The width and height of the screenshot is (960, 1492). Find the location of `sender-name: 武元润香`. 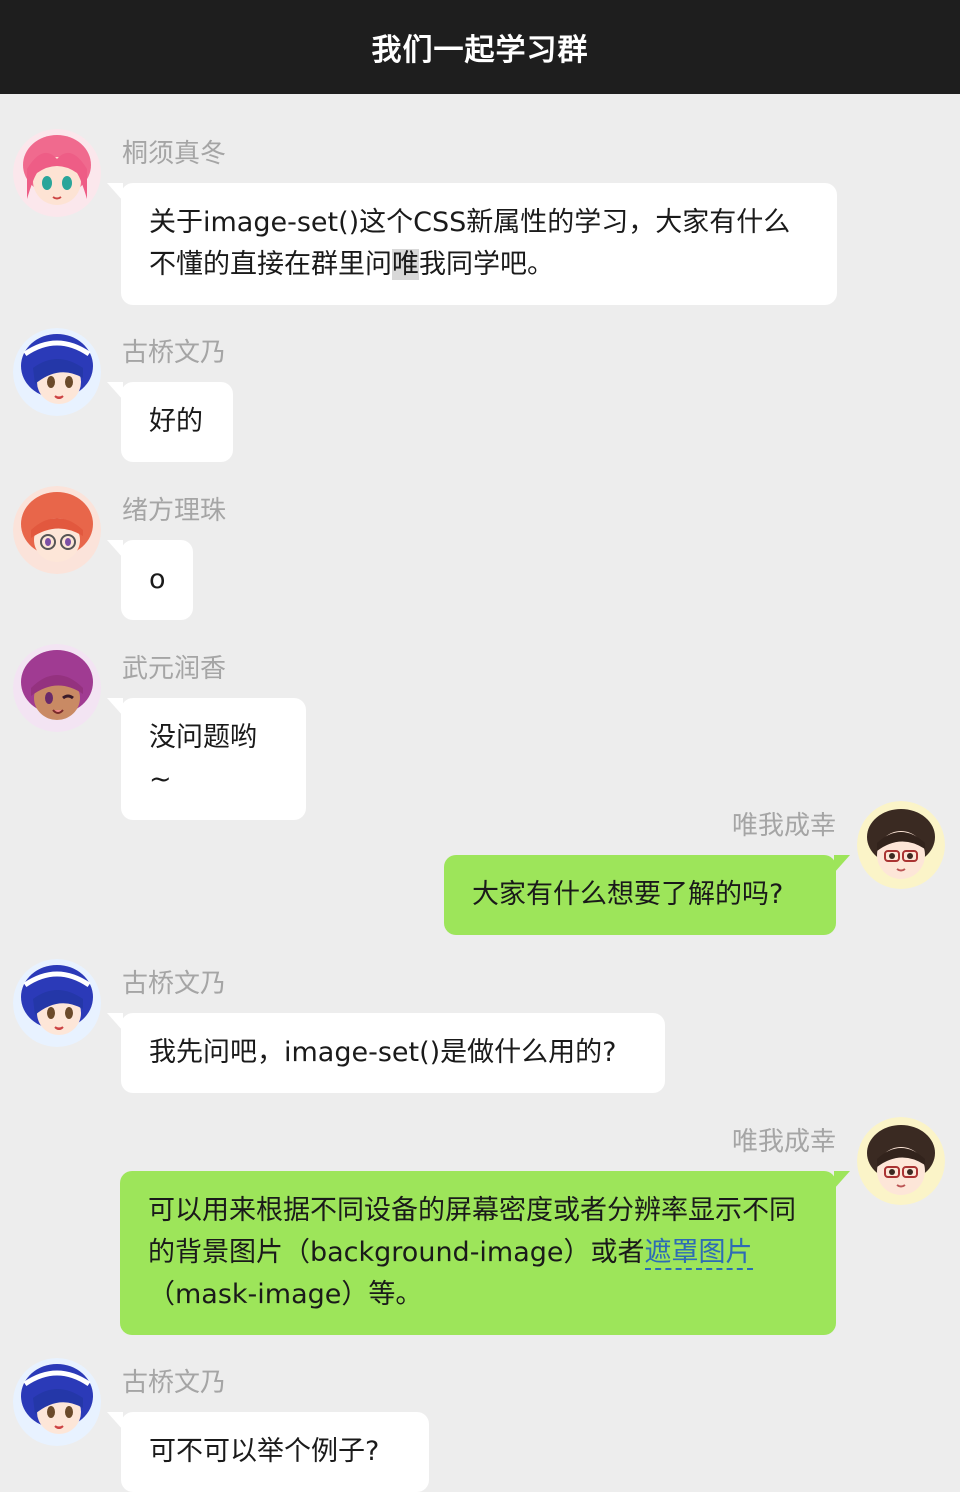

sender-name: 武元润香 is located at coordinates (174, 669).